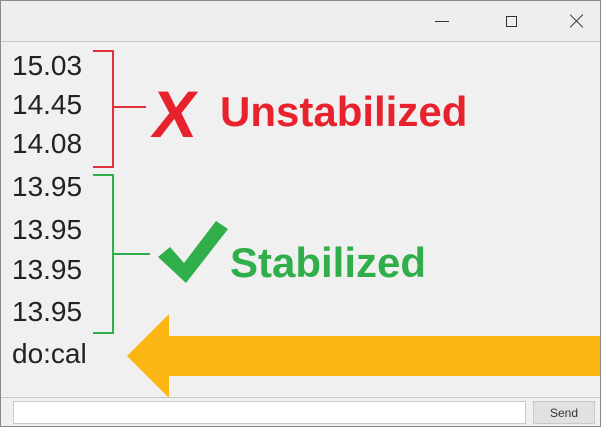 The image size is (601, 427). I want to click on output-line: 15.03, so click(47, 65).